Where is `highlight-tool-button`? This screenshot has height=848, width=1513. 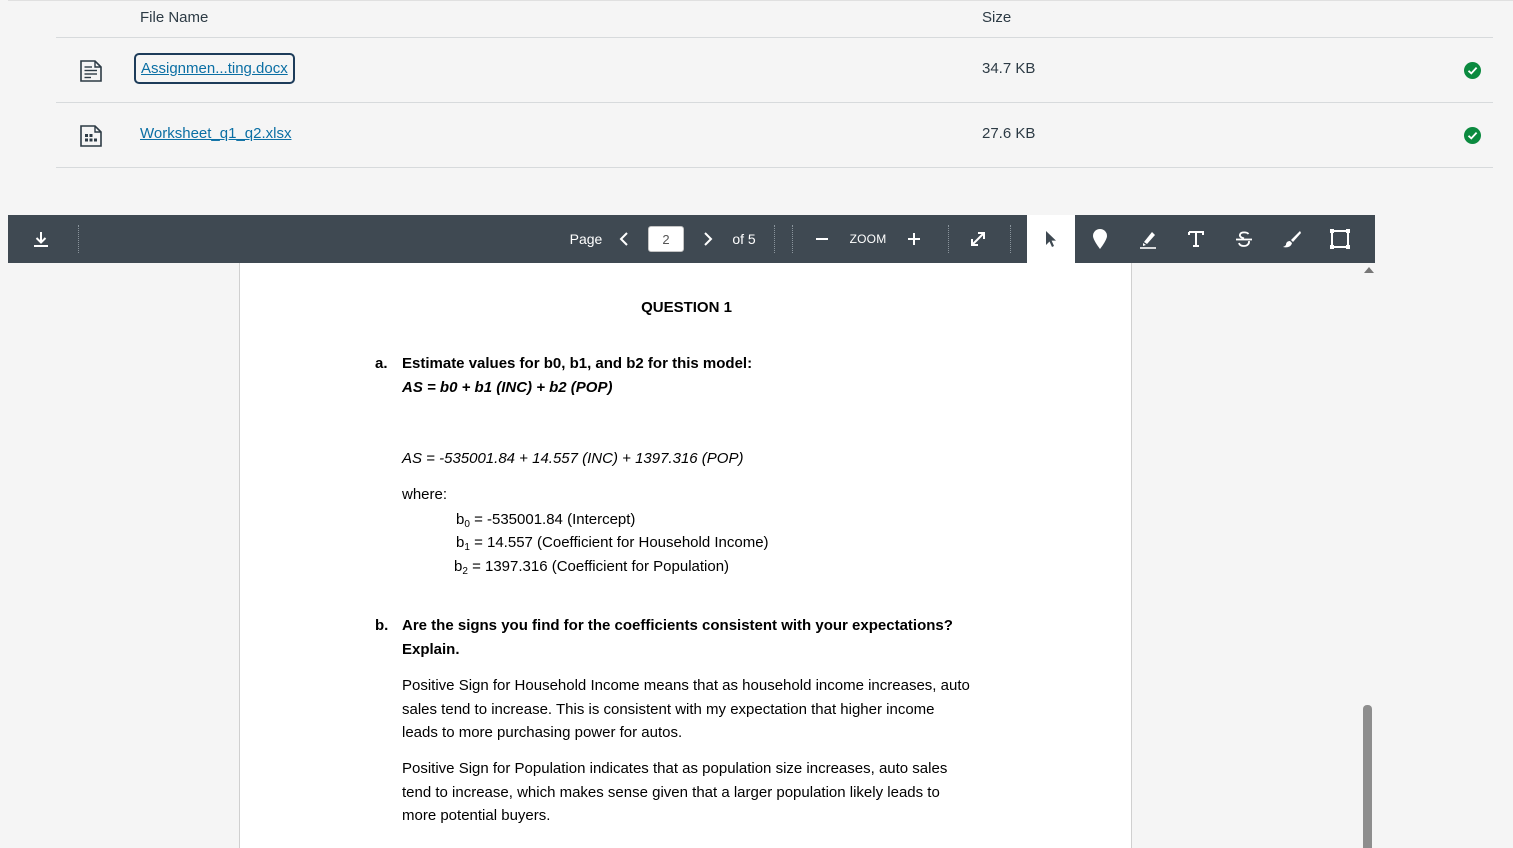
highlight-tool-button is located at coordinates (1148, 239).